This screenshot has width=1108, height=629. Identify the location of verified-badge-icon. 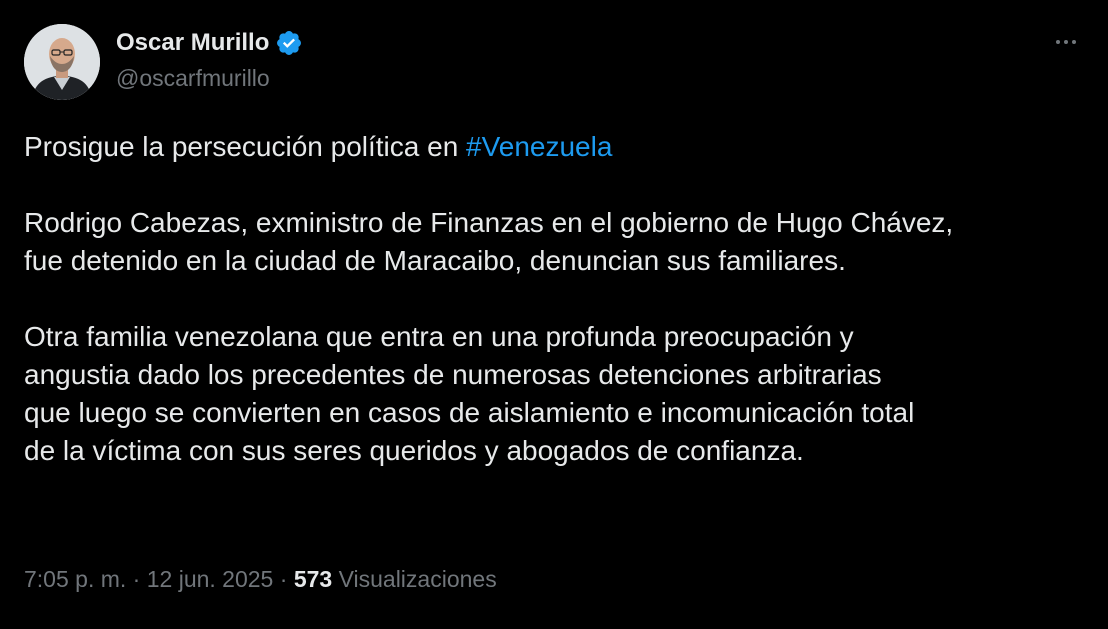
(289, 43).